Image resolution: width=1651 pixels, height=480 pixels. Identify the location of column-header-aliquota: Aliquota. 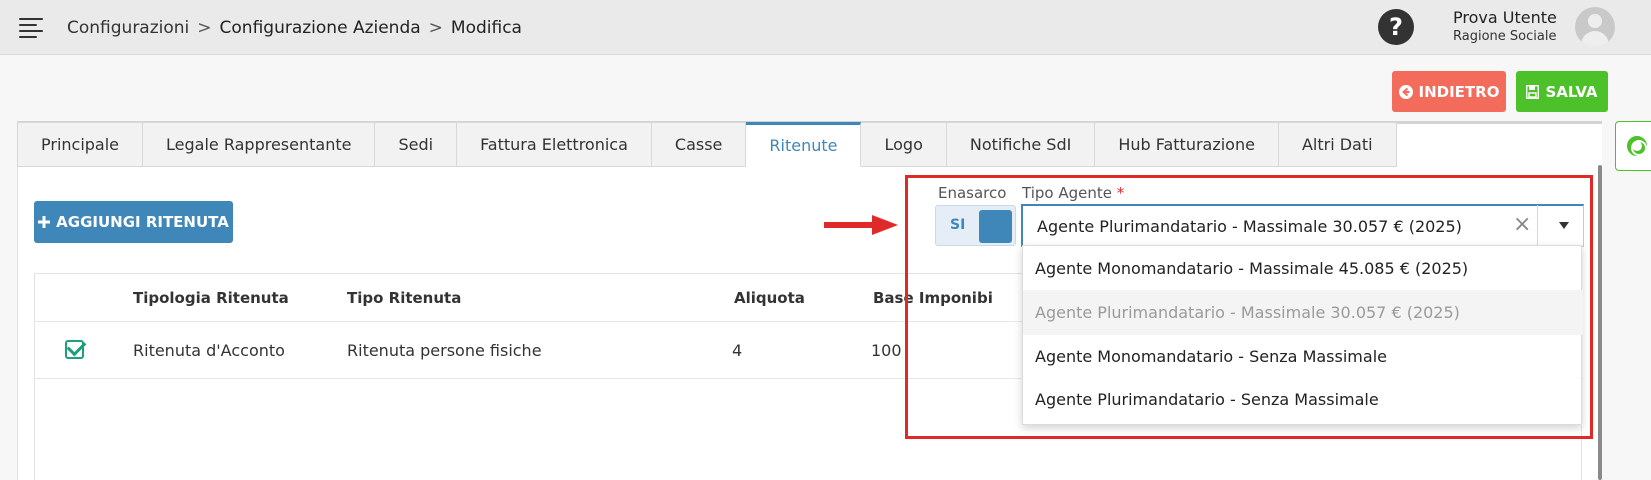
(769, 297).